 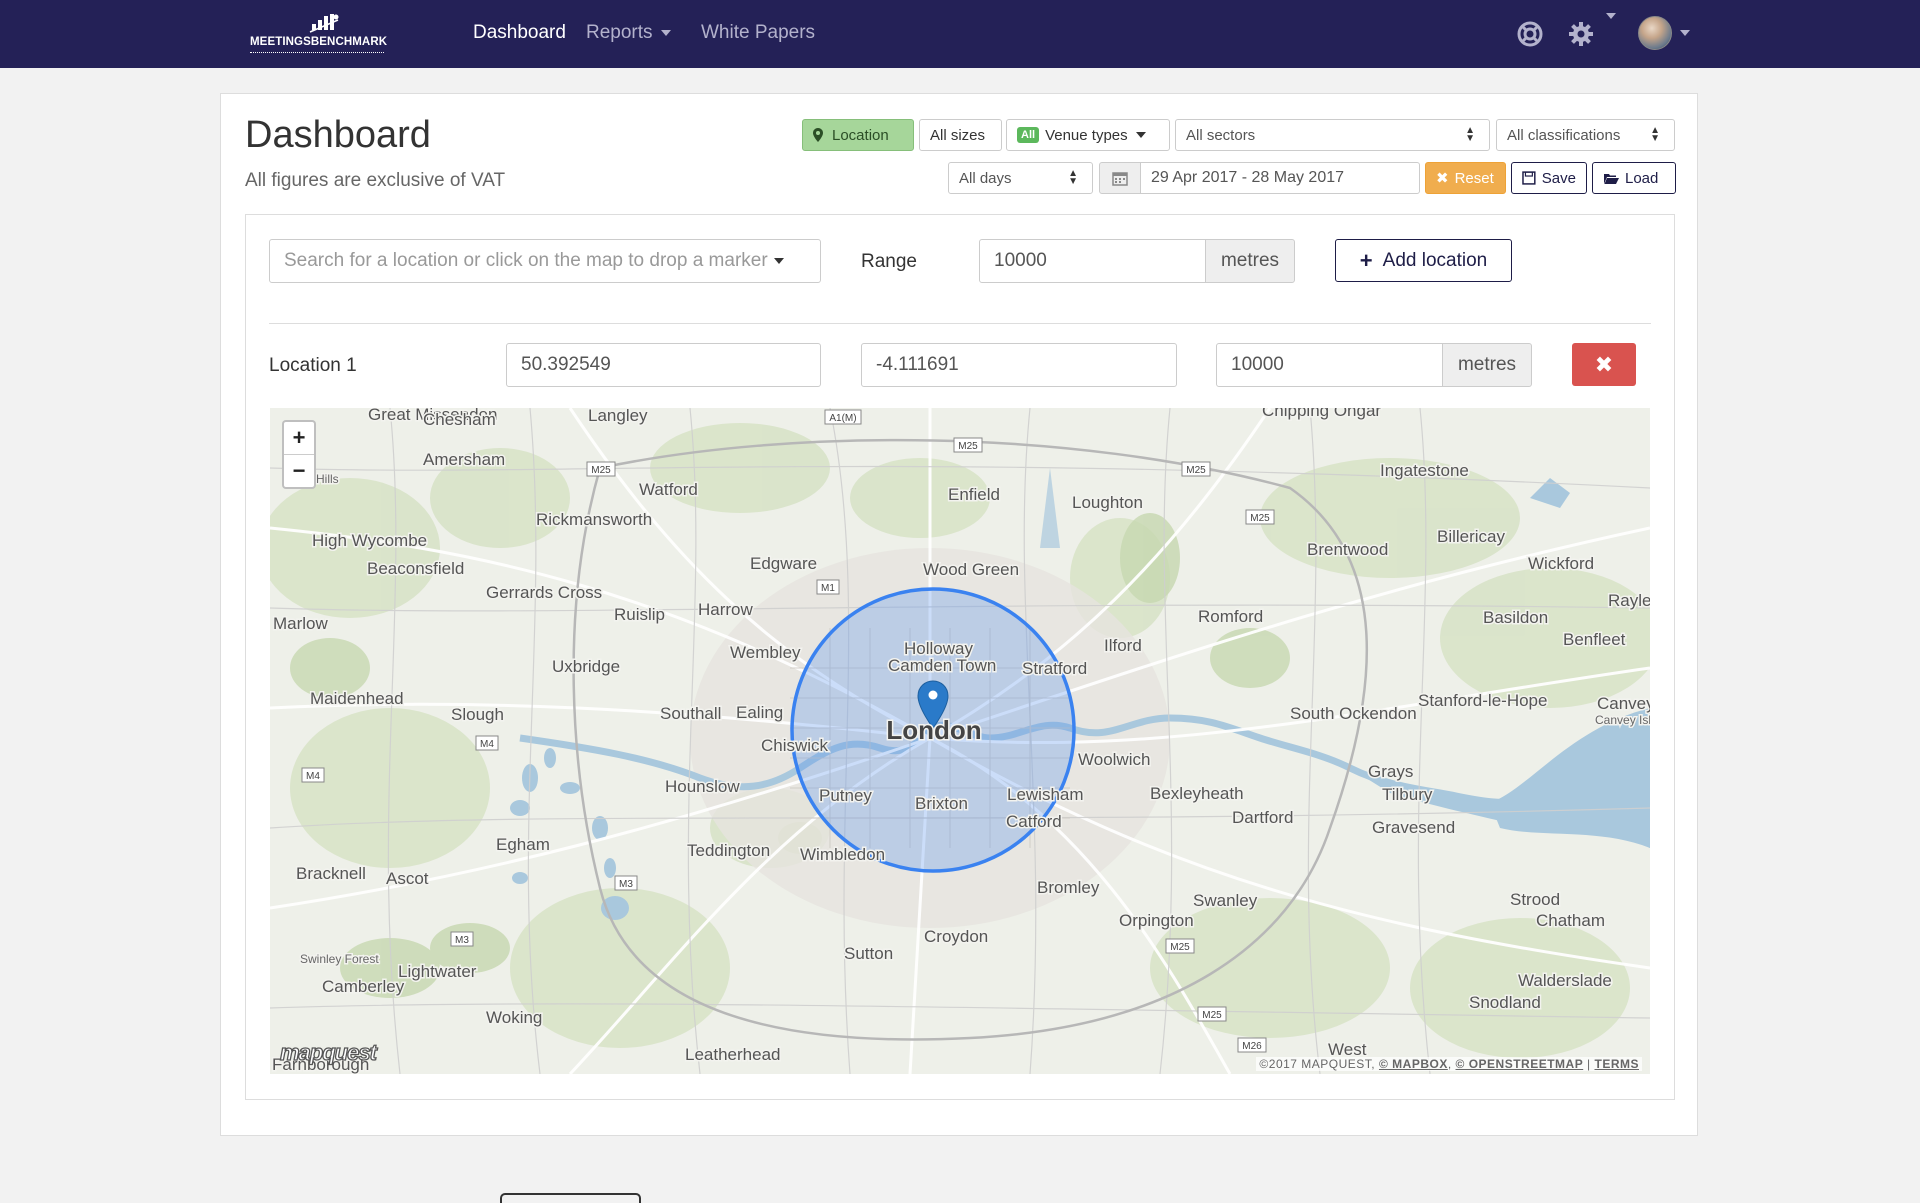 I want to click on place-label: Canvey Island, so click(x=1622, y=720).